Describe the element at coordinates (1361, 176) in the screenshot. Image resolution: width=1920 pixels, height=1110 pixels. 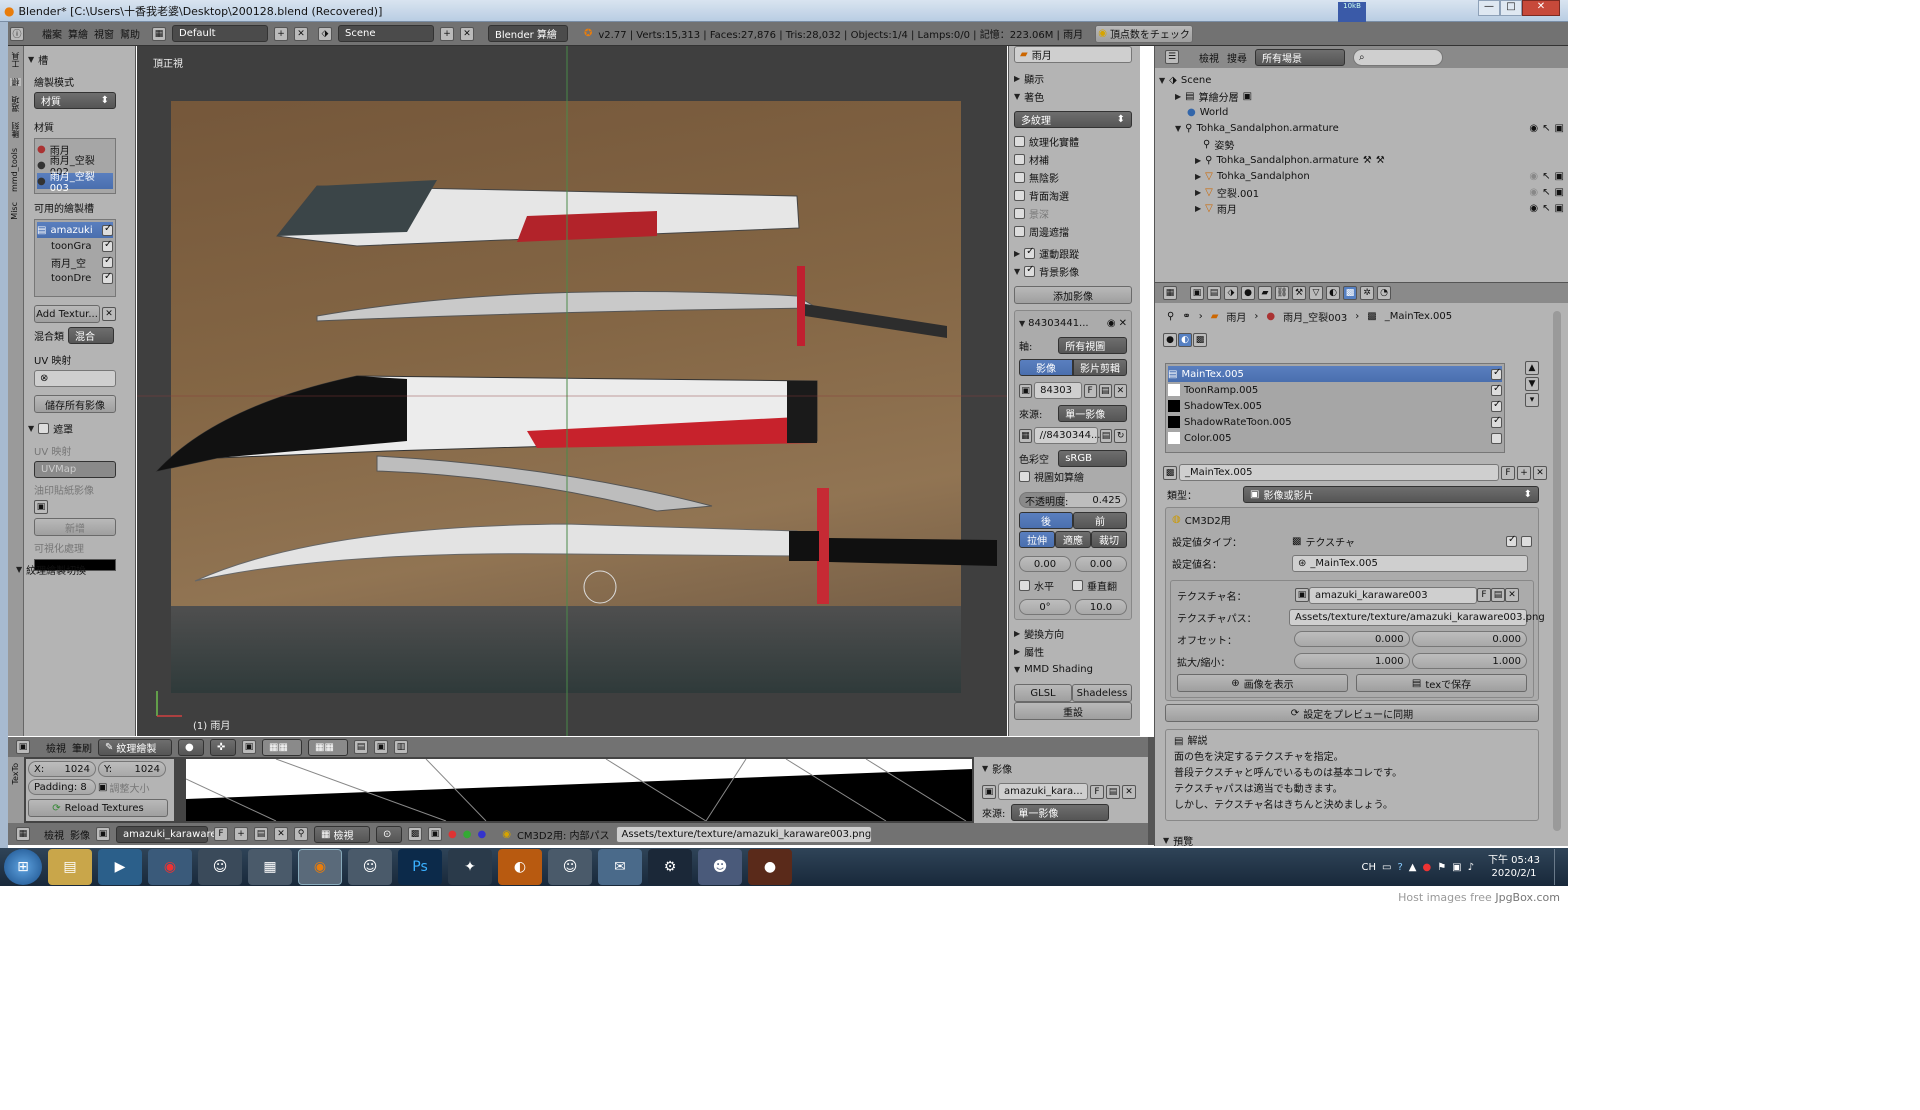
I see `outliner-row-mesh: ▶ ▽ Tohka_Sandalphon ◉ ↖ ▣` at that location.